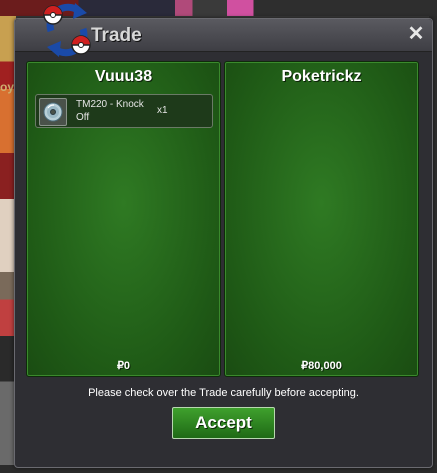  What do you see at coordinates (123, 76) in the screenshot?
I see `player-name: Vuuu38` at bounding box center [123, 76].